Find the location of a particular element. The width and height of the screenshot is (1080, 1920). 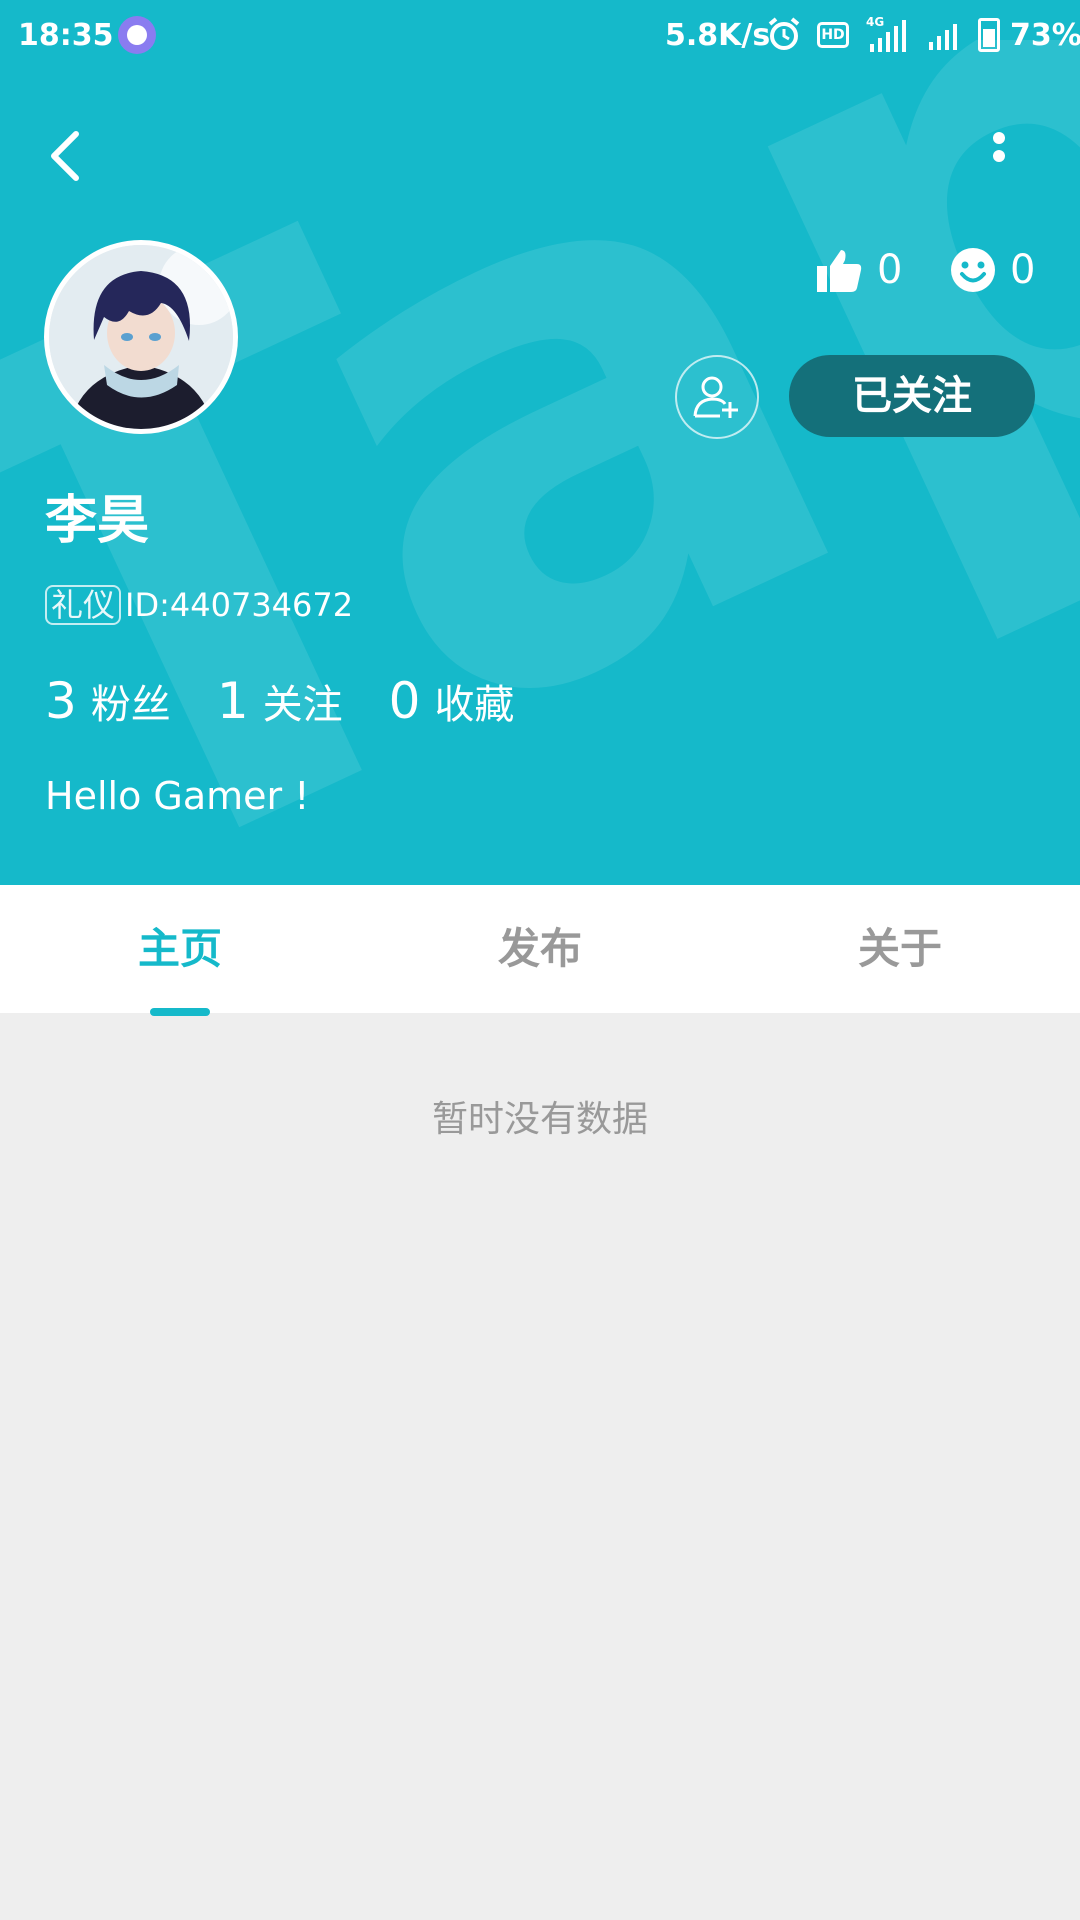

followers-label: 粉丝 is located at coordinates (131, 701).